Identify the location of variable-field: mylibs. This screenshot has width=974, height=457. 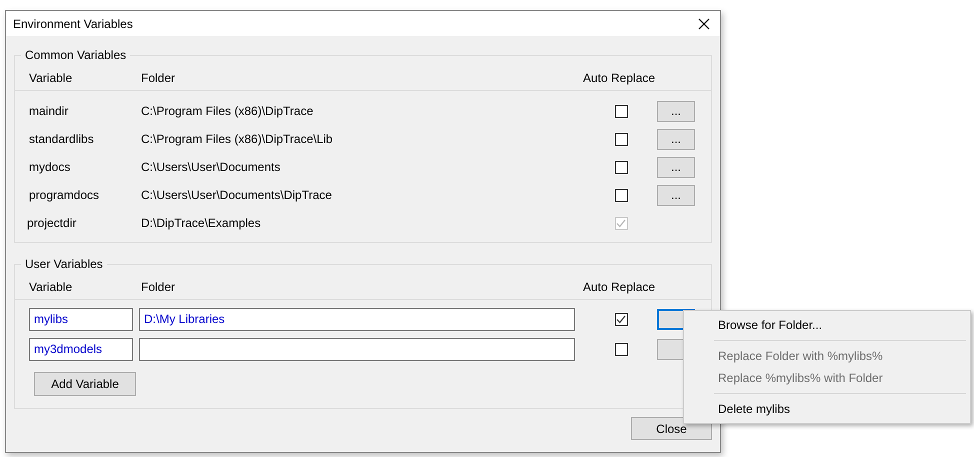
(81, 319).